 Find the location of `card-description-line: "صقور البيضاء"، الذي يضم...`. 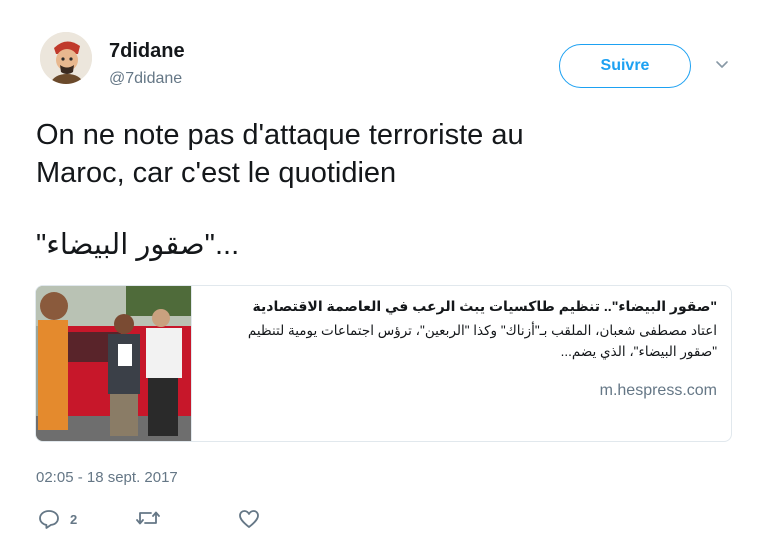

card-description-line: "صقور البيضاء"، الذي يضم... is located at coordinates (638, 351).